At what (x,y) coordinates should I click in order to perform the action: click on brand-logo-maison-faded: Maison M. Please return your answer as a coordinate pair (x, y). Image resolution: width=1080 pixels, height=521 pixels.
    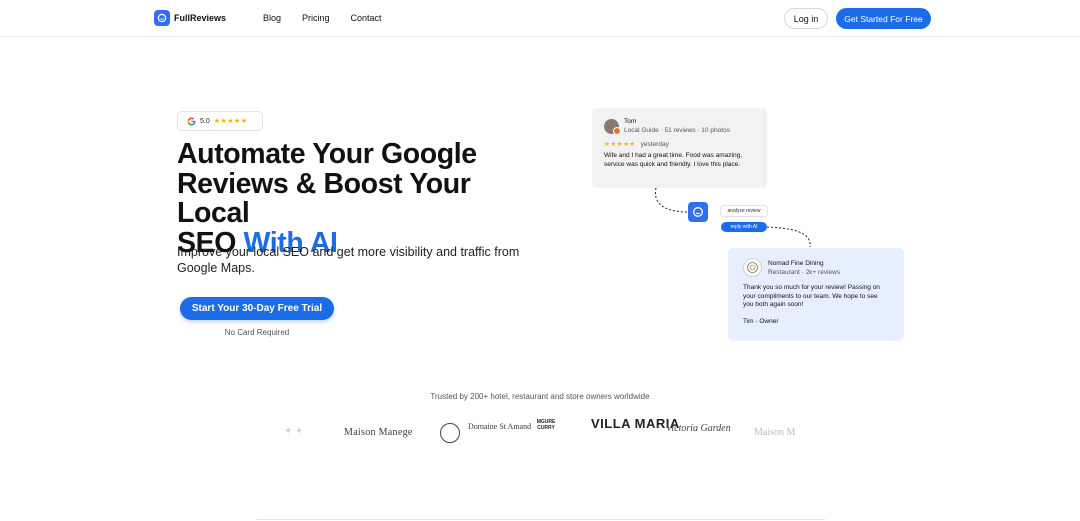
    Looking at the image, I should click on (775, 432).